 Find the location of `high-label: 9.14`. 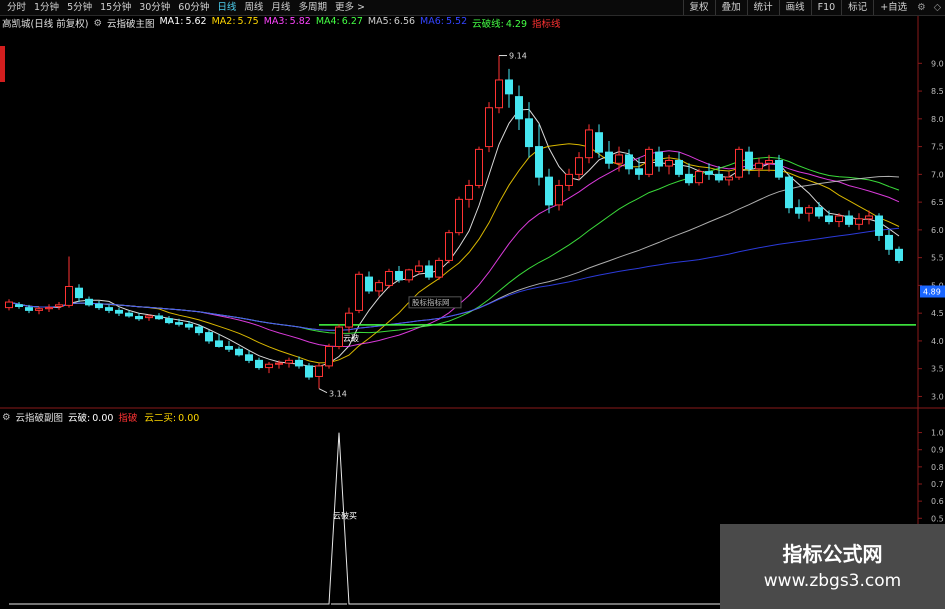

high-label: 9.14 is located at coordinates (518, 56).